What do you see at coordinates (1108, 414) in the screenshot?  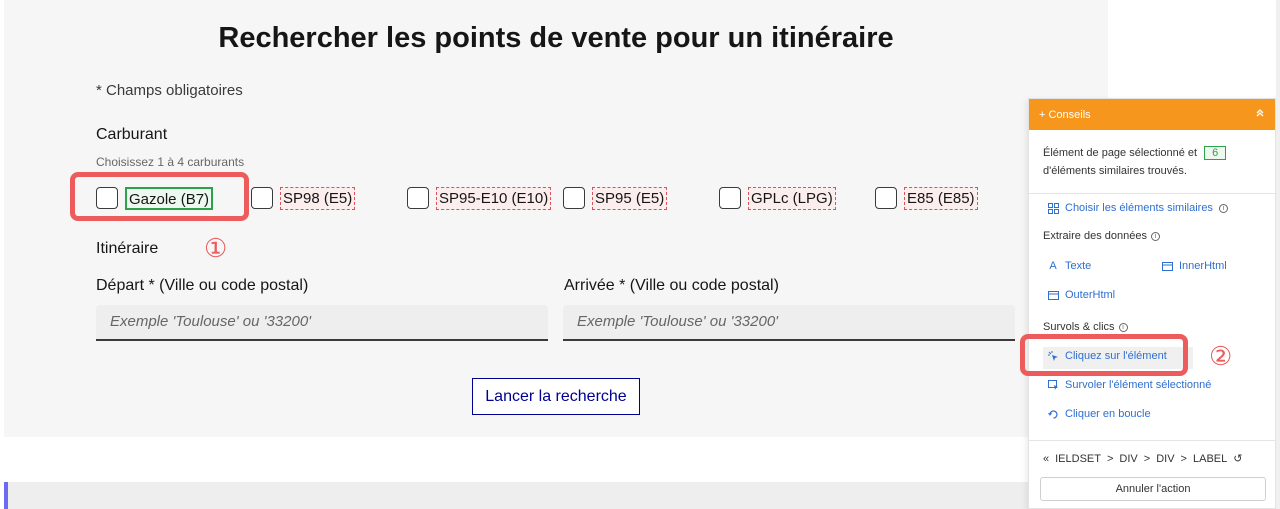 I see `click-loop-label: Cliquer en boucle` at bounding box center [1108, 414].